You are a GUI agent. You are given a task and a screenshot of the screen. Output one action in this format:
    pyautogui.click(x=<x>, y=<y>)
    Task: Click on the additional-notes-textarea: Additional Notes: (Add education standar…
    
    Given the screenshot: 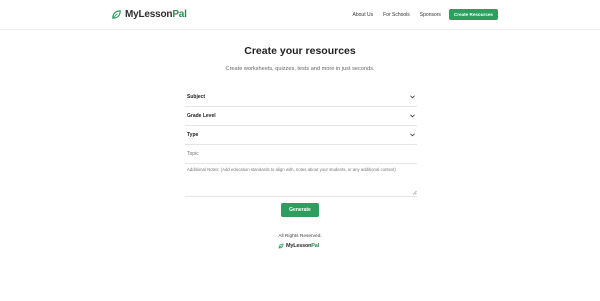 What is the action you would take?
    pyautogui.click(x=301, y=180)
    